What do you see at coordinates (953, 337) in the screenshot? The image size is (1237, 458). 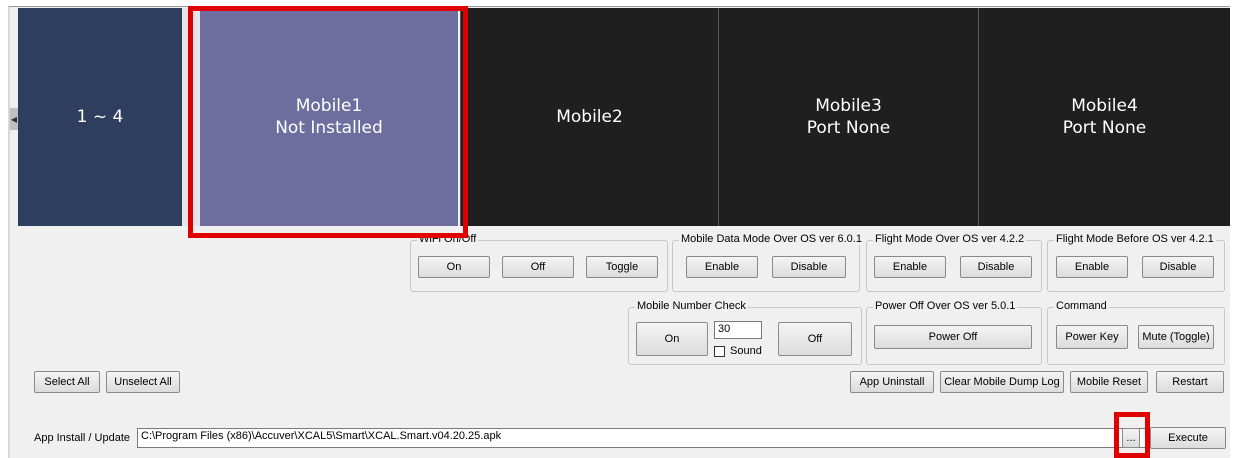 I see `power-off-button: Power Off` at bounding box center [953, 337].